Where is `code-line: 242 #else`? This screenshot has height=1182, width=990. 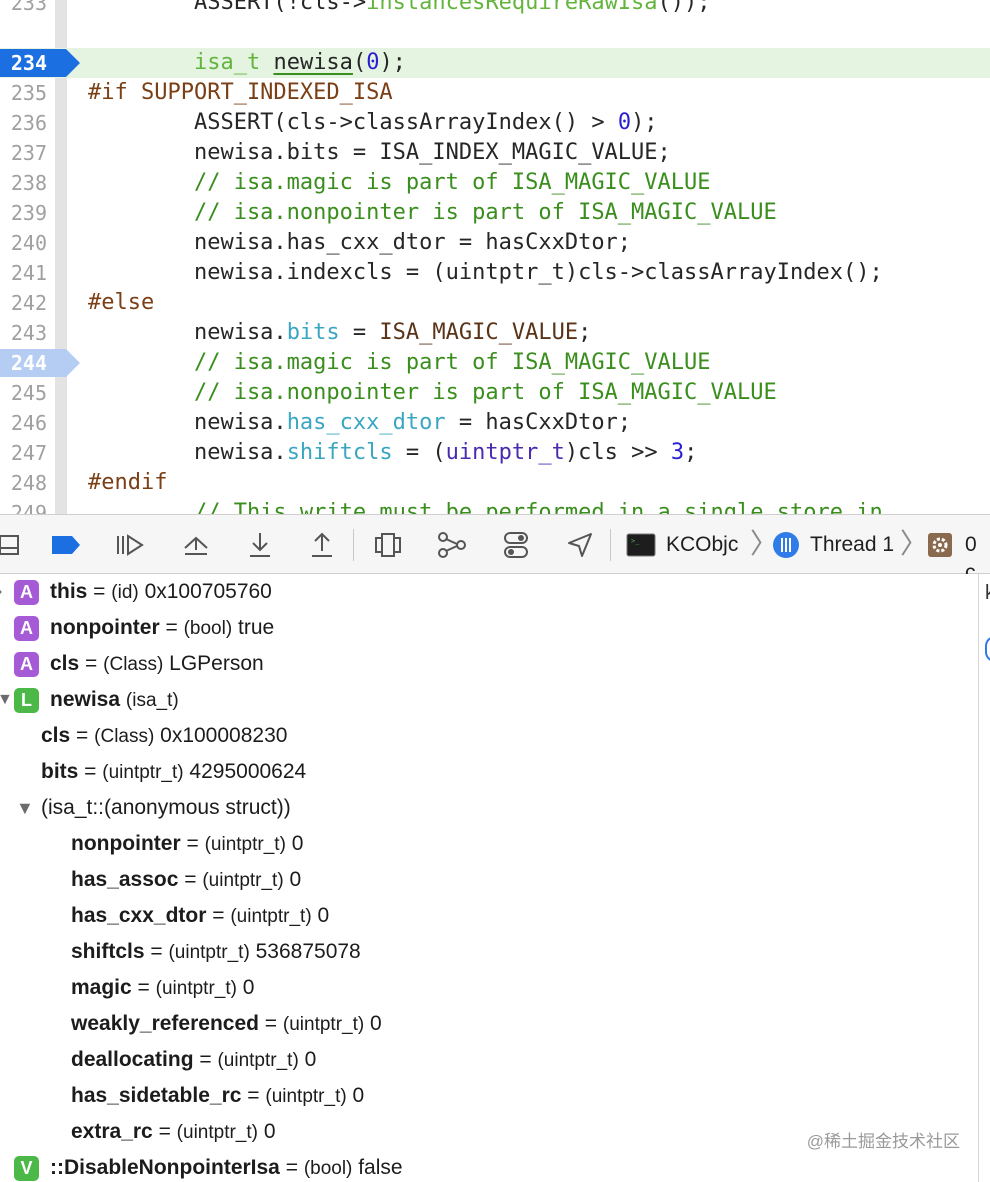
code-line: 242 #else is located at coordinates (495, 303).